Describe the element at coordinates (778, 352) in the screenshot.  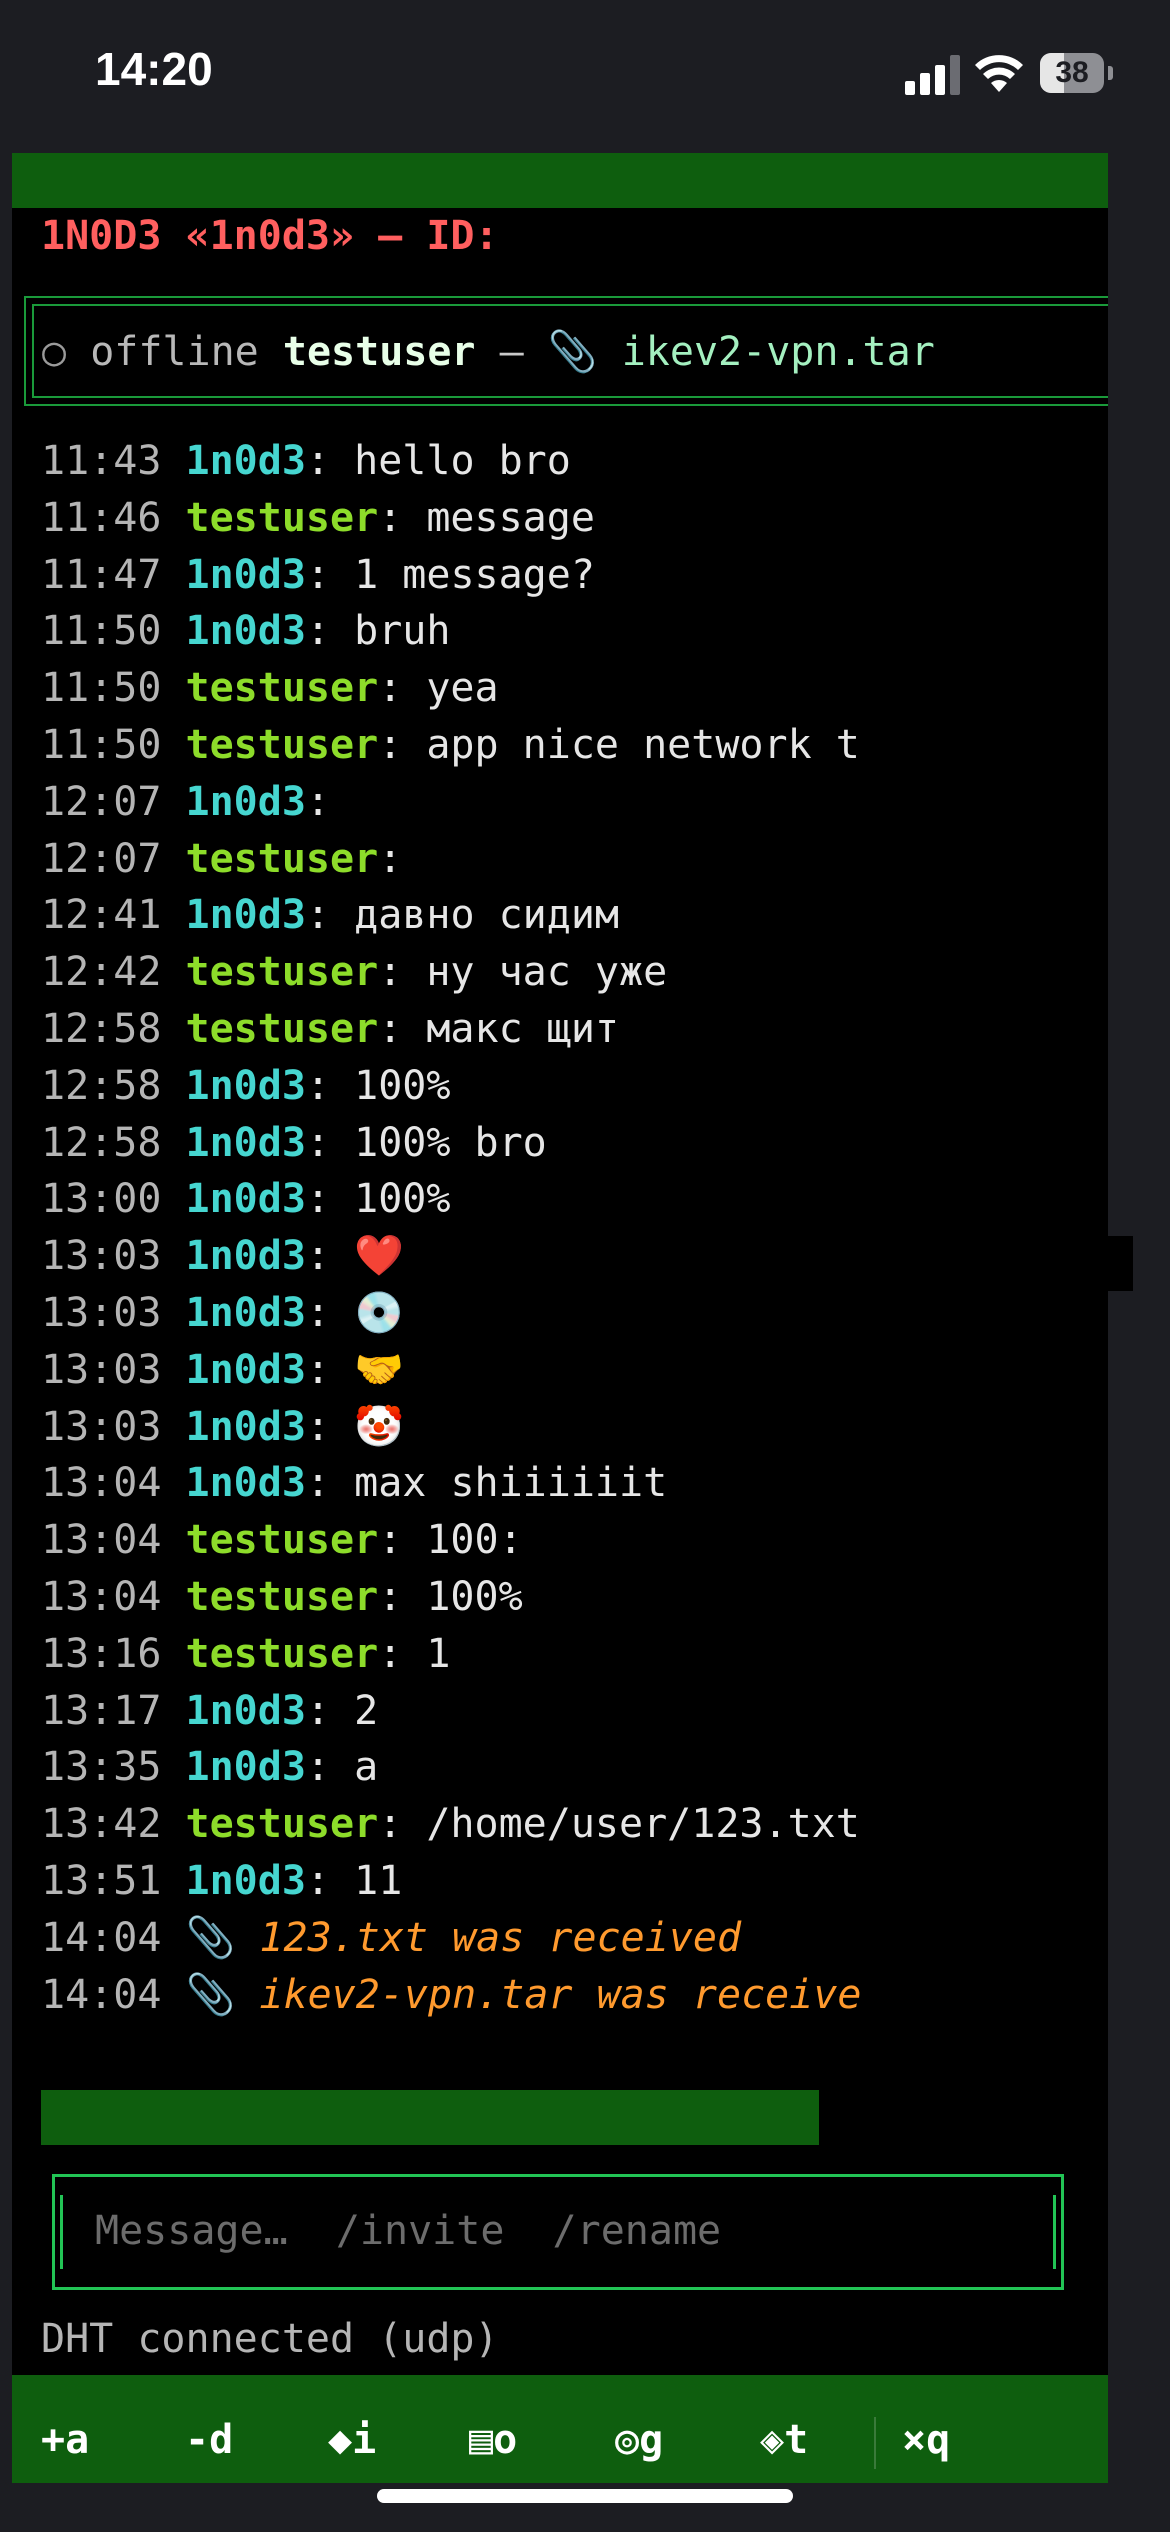
I see `peer-file-name: ikev2-vpn.tar` at that location.